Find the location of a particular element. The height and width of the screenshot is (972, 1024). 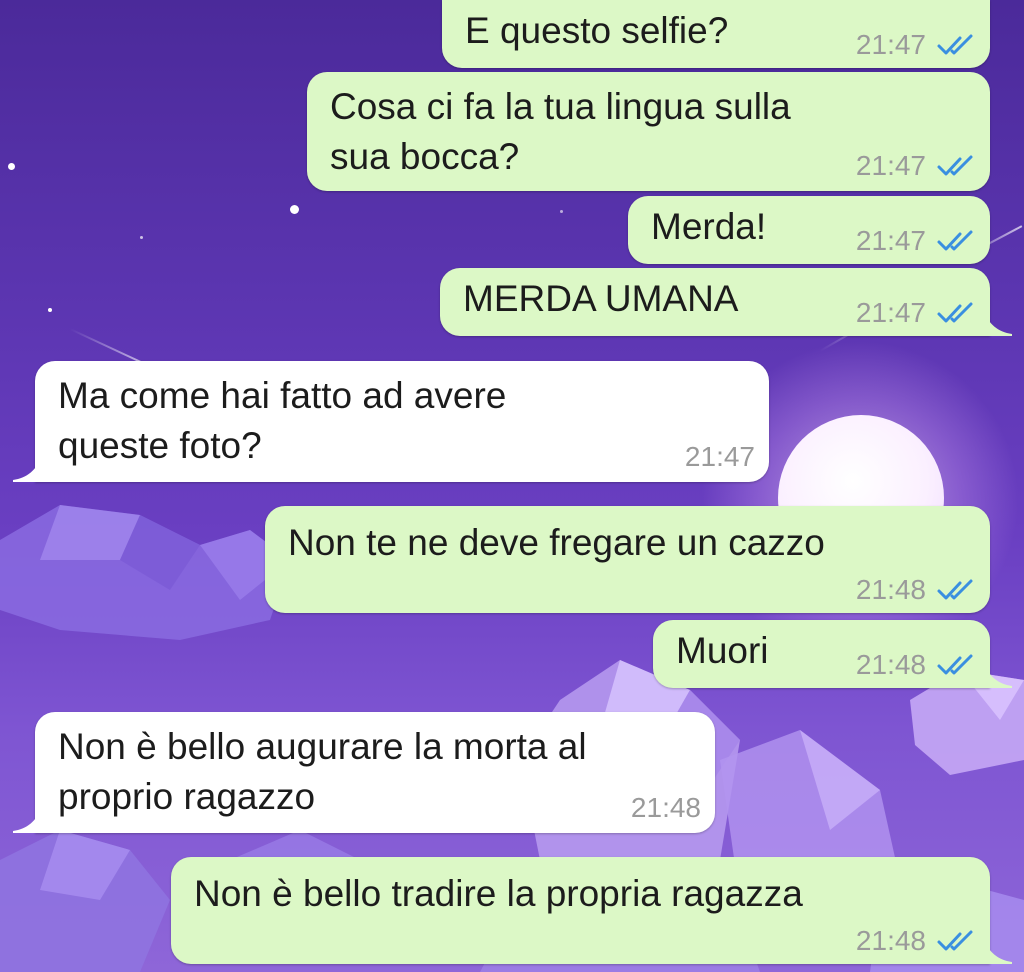

message-text: Non è bello tradire la propria ragazza is located at coordinates (498, 893).